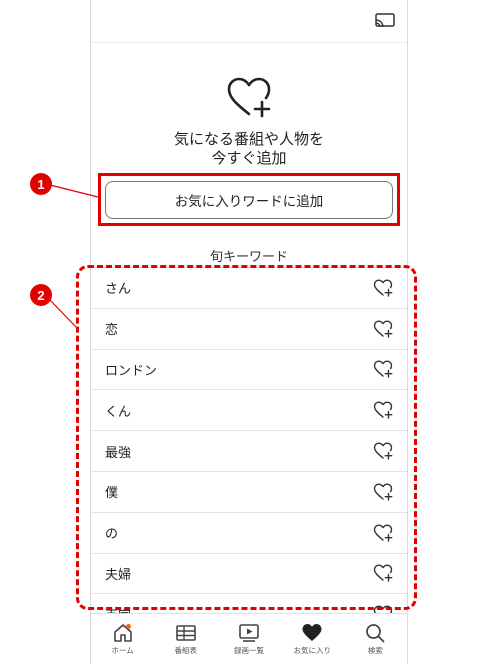  Describe the element at coordinates (385, 21) in the screenshot. I see `cast-icon` at that location.